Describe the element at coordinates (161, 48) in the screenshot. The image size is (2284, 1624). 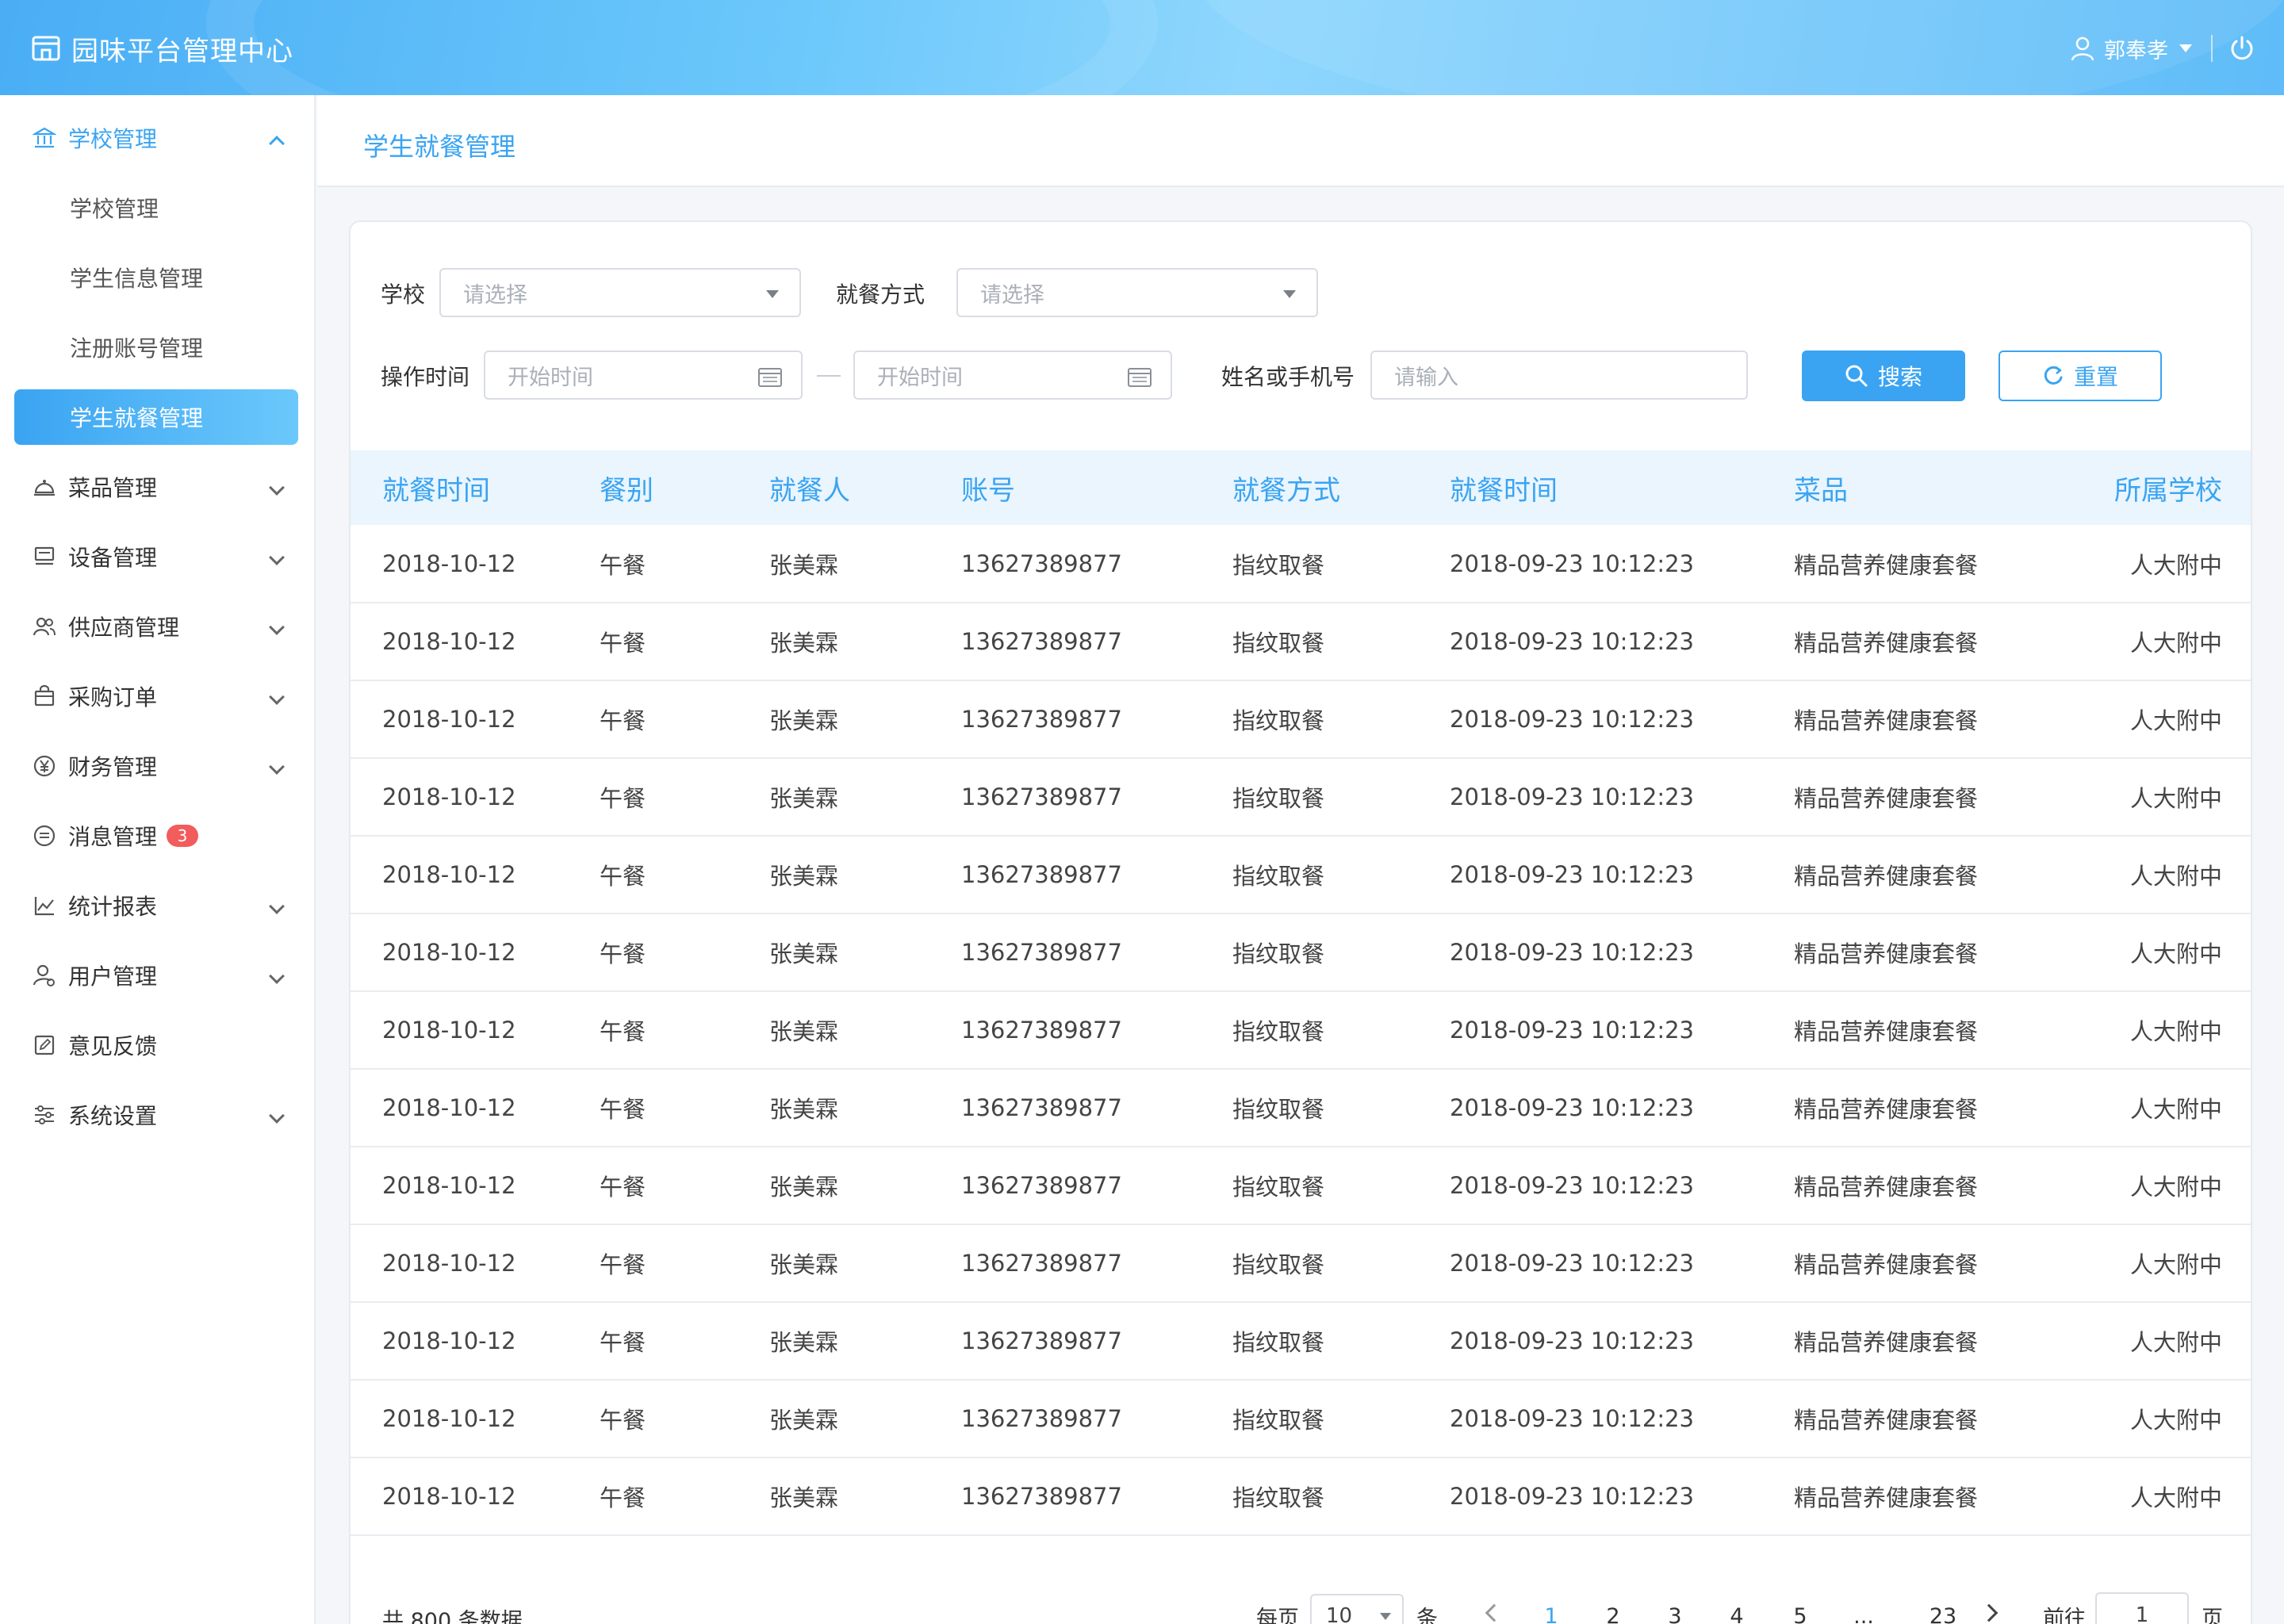
I see `brand: 园味平台管理中心` at that location.